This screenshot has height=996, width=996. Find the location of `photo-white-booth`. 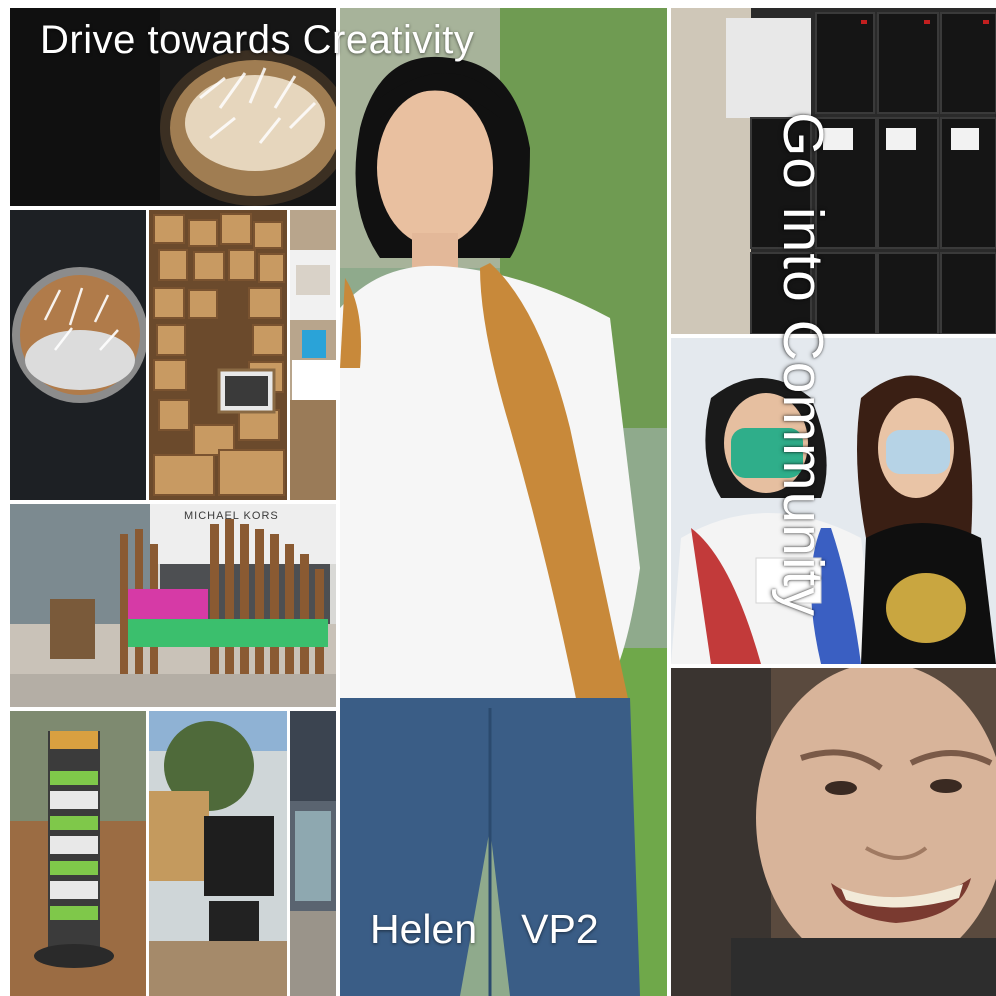

photo-white-booth is located at coordinates (313, 355).